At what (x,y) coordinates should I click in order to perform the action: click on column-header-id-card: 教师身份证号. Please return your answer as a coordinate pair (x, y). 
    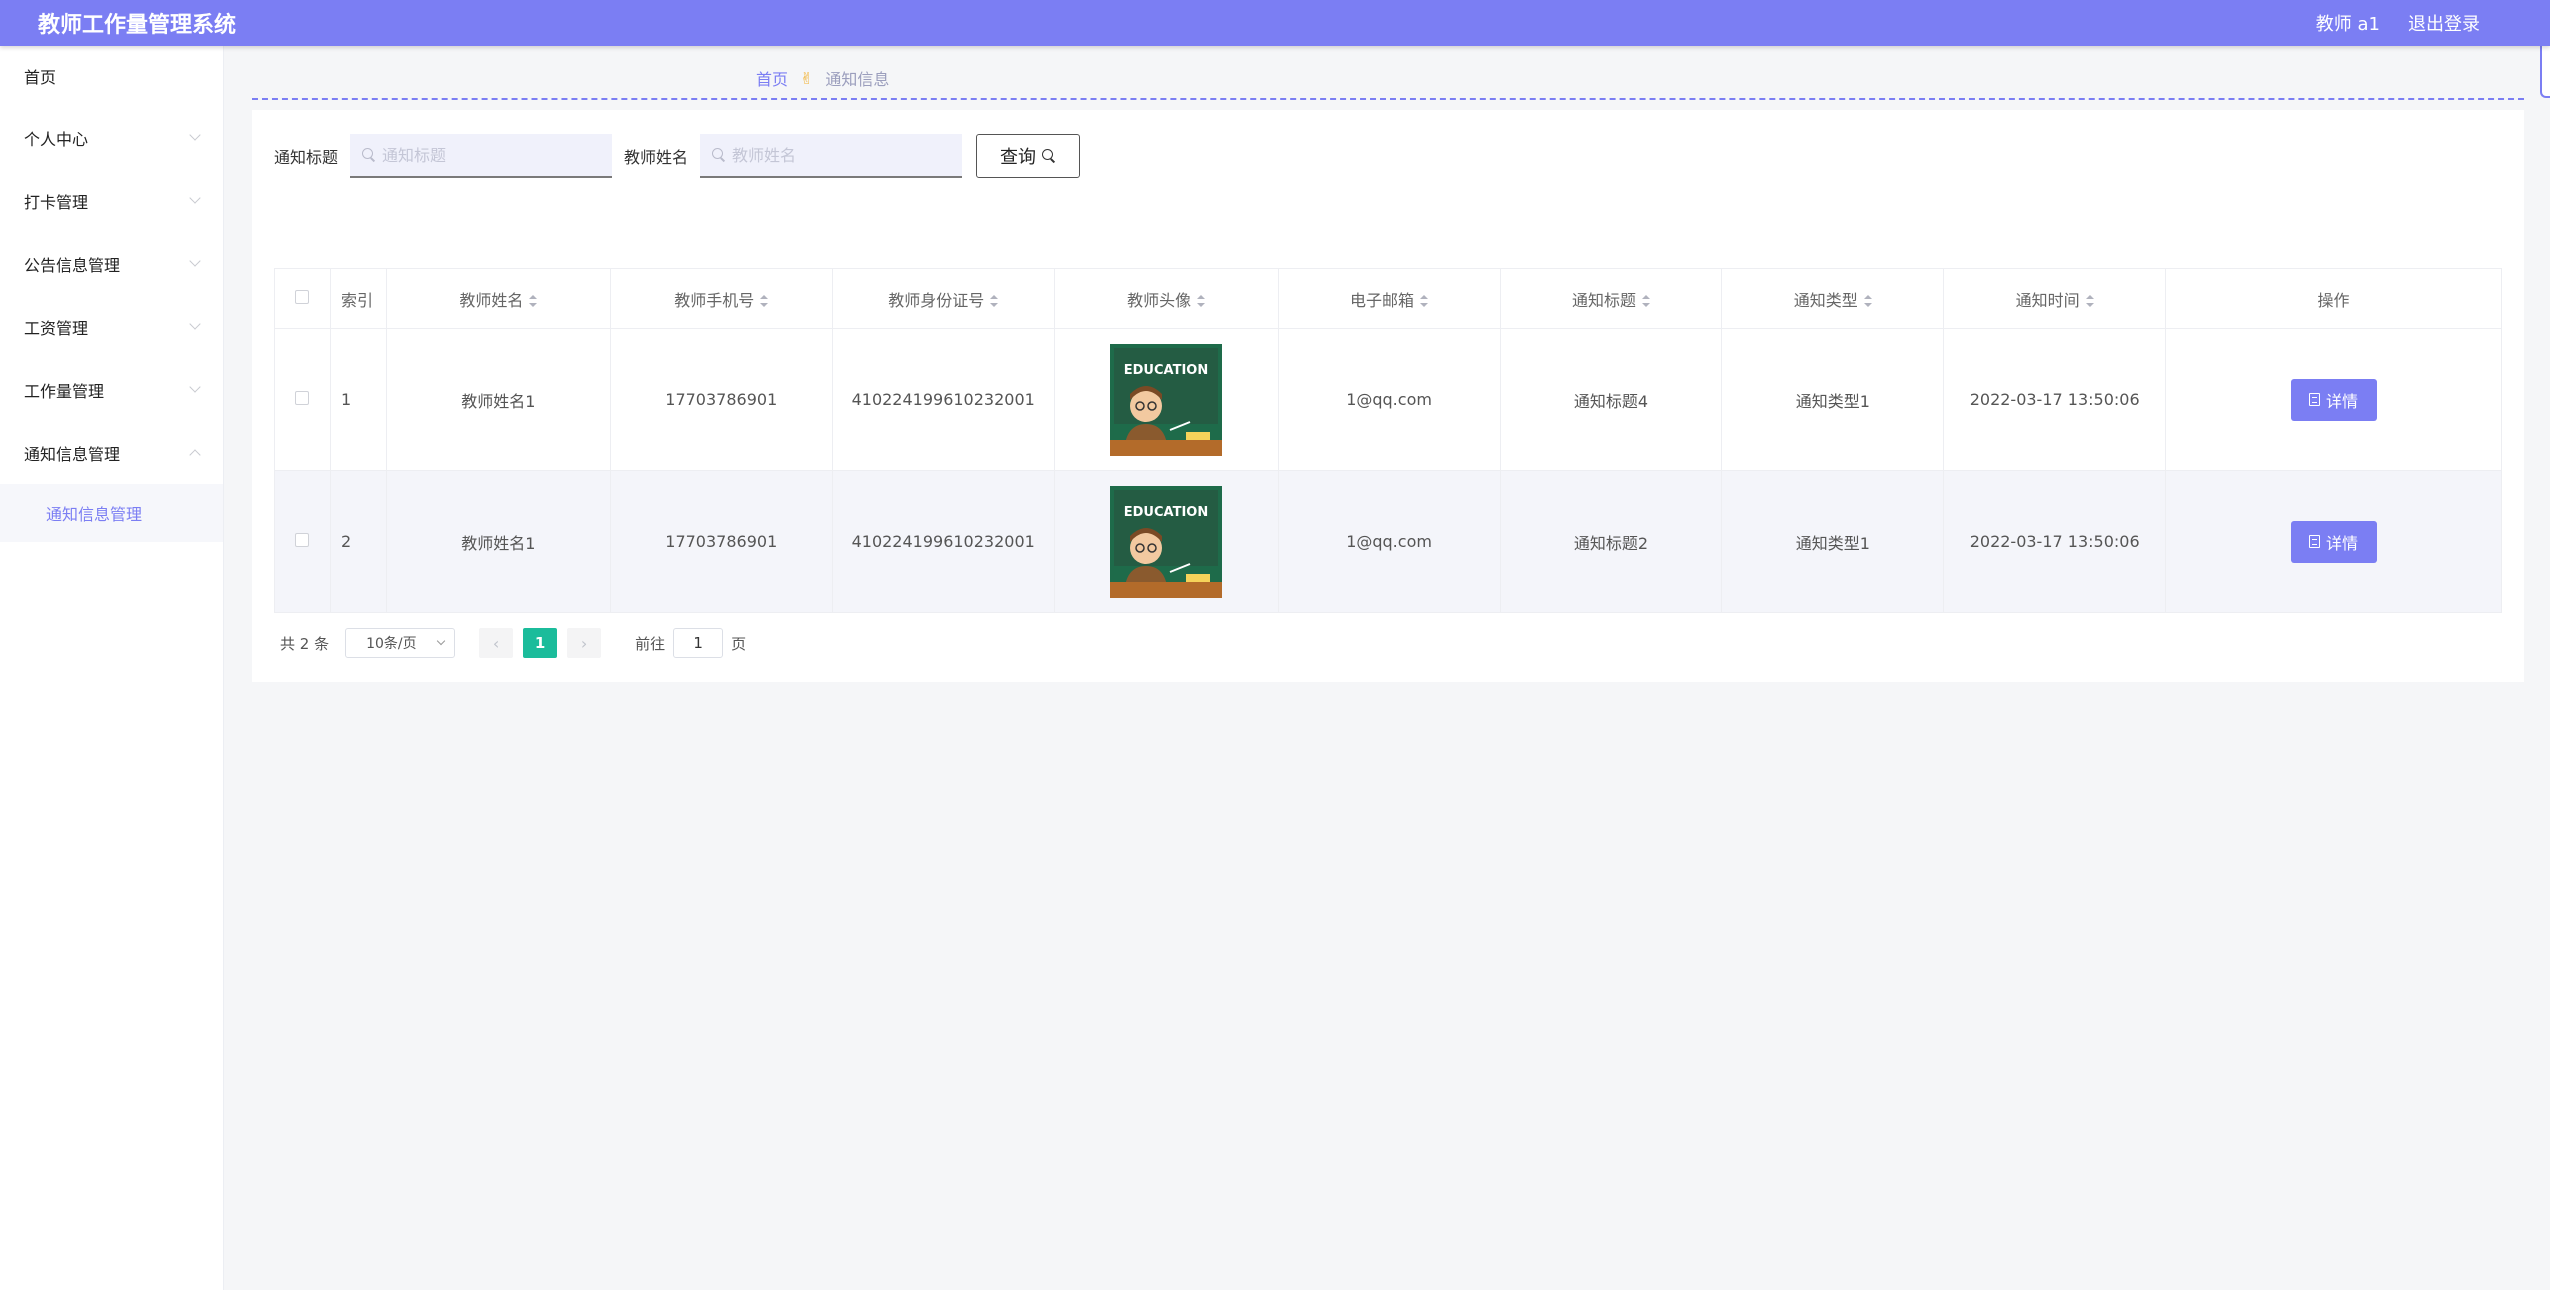
    Looking at the image, I should click on (943, 298).